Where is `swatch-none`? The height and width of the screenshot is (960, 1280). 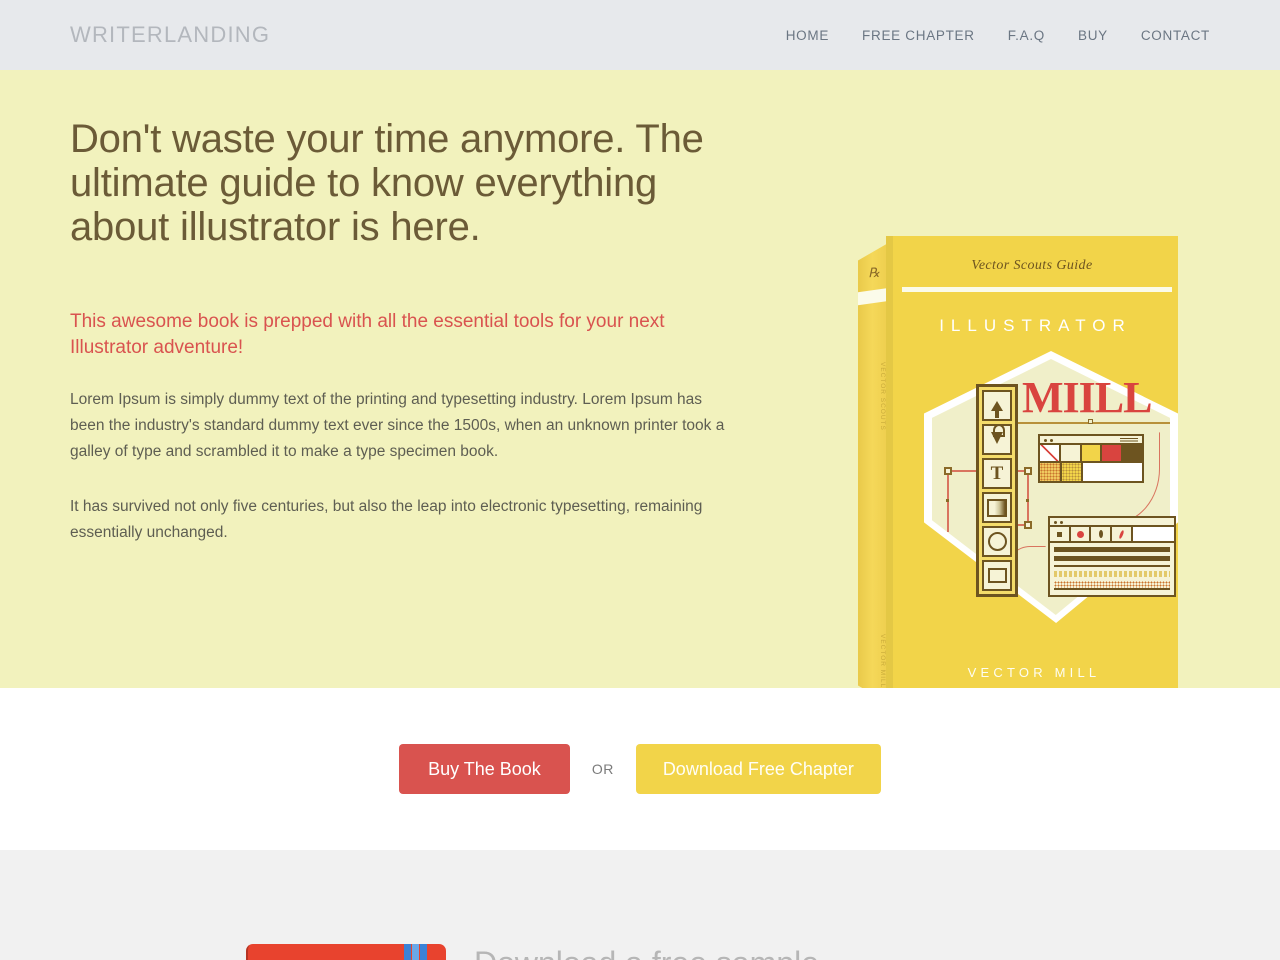 swatch-none is located at coordinates (1050, 453).